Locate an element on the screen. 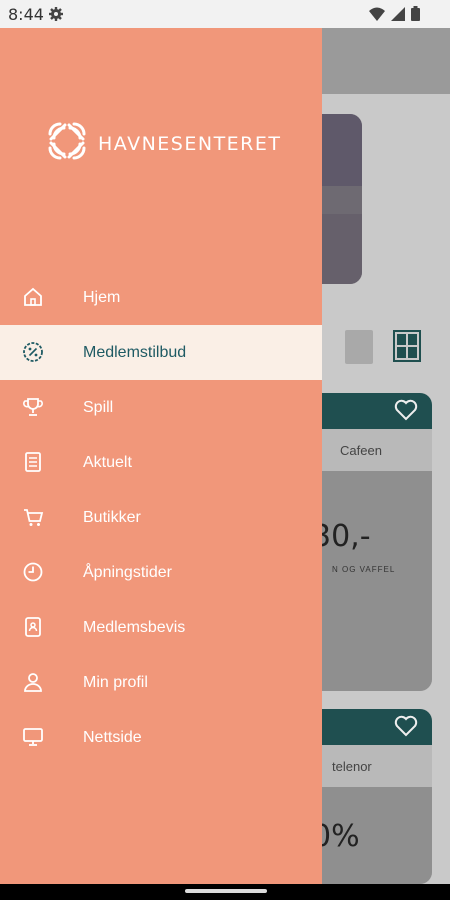 The height and width of the screenshot is (900, 450). clock-icon is located at coordinates (33, 572).